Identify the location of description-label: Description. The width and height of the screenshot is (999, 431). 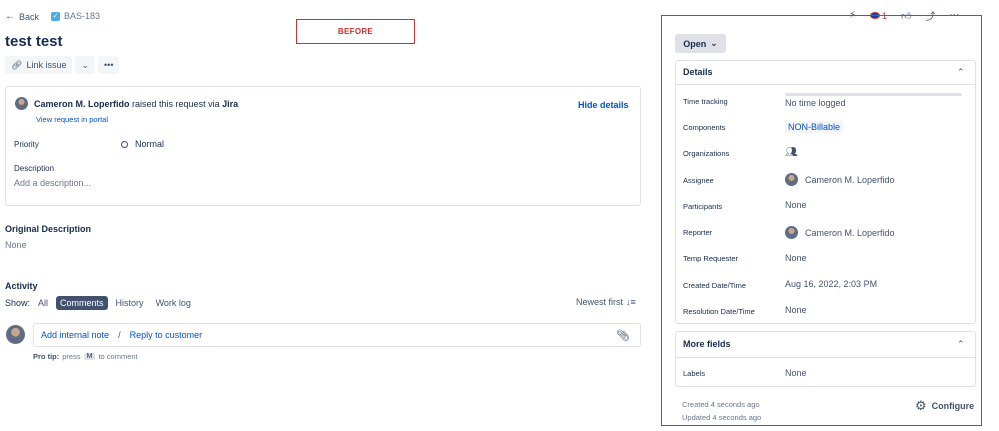
(34, 168).